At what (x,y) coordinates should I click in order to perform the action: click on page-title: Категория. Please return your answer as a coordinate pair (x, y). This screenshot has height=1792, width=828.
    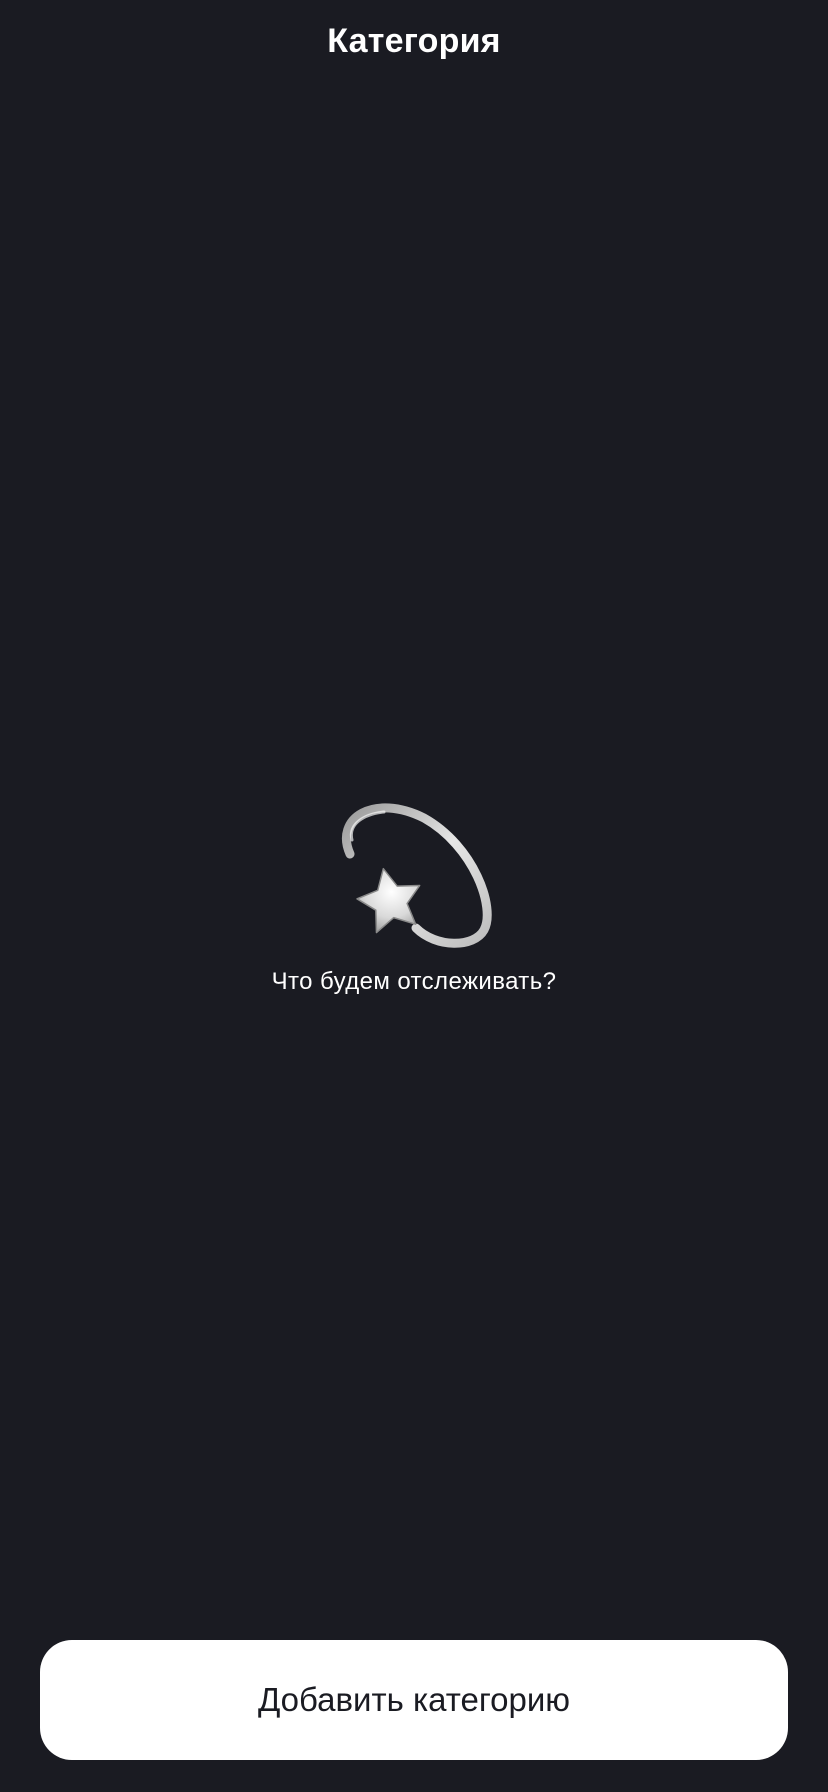
    Looking at the image, I should click on (414, 41).